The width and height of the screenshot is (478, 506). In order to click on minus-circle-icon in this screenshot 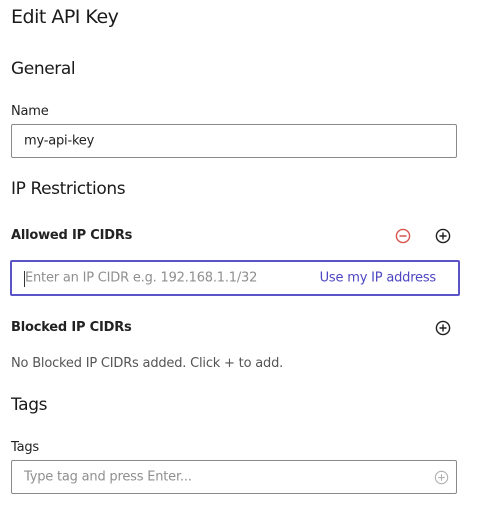, I will do `click(403, 236)`.